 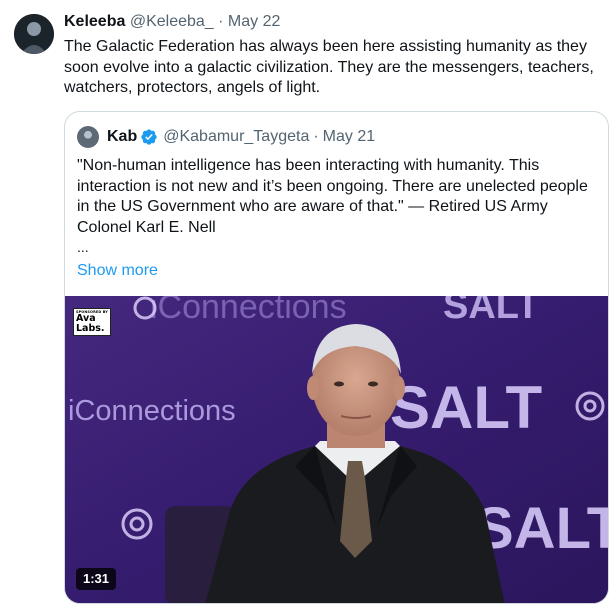 I want to click on video-duration-badge: 1:31, so click(x=96, y=579).